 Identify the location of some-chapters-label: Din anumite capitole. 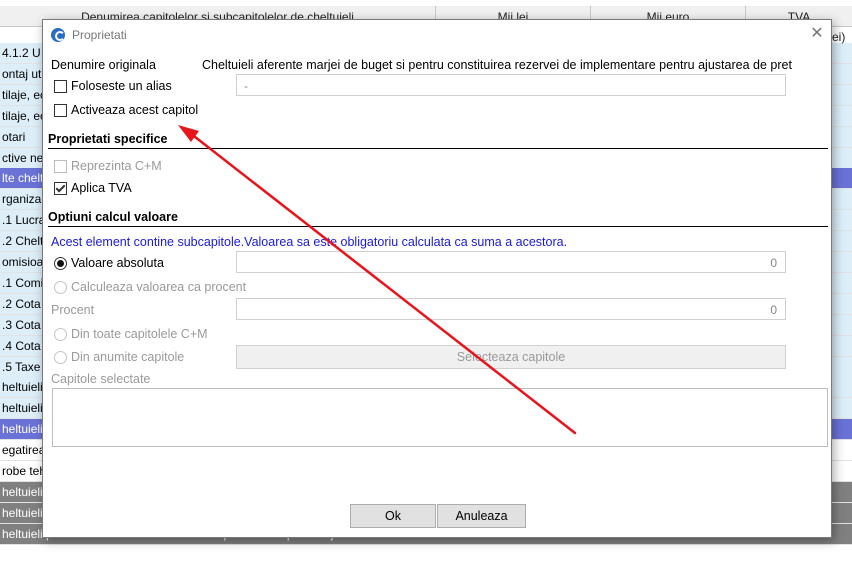
(128, 357).